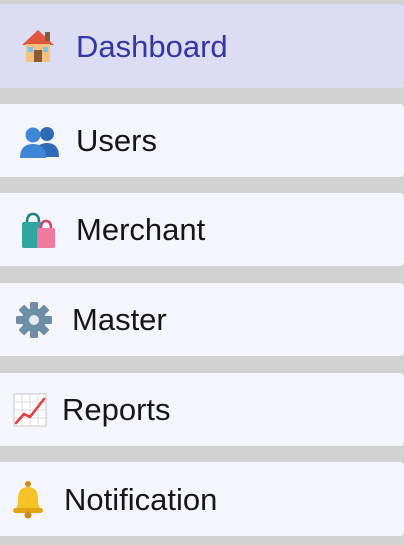 The image size is (404, 545). I want to click on bell-icon, so click(28, 499).